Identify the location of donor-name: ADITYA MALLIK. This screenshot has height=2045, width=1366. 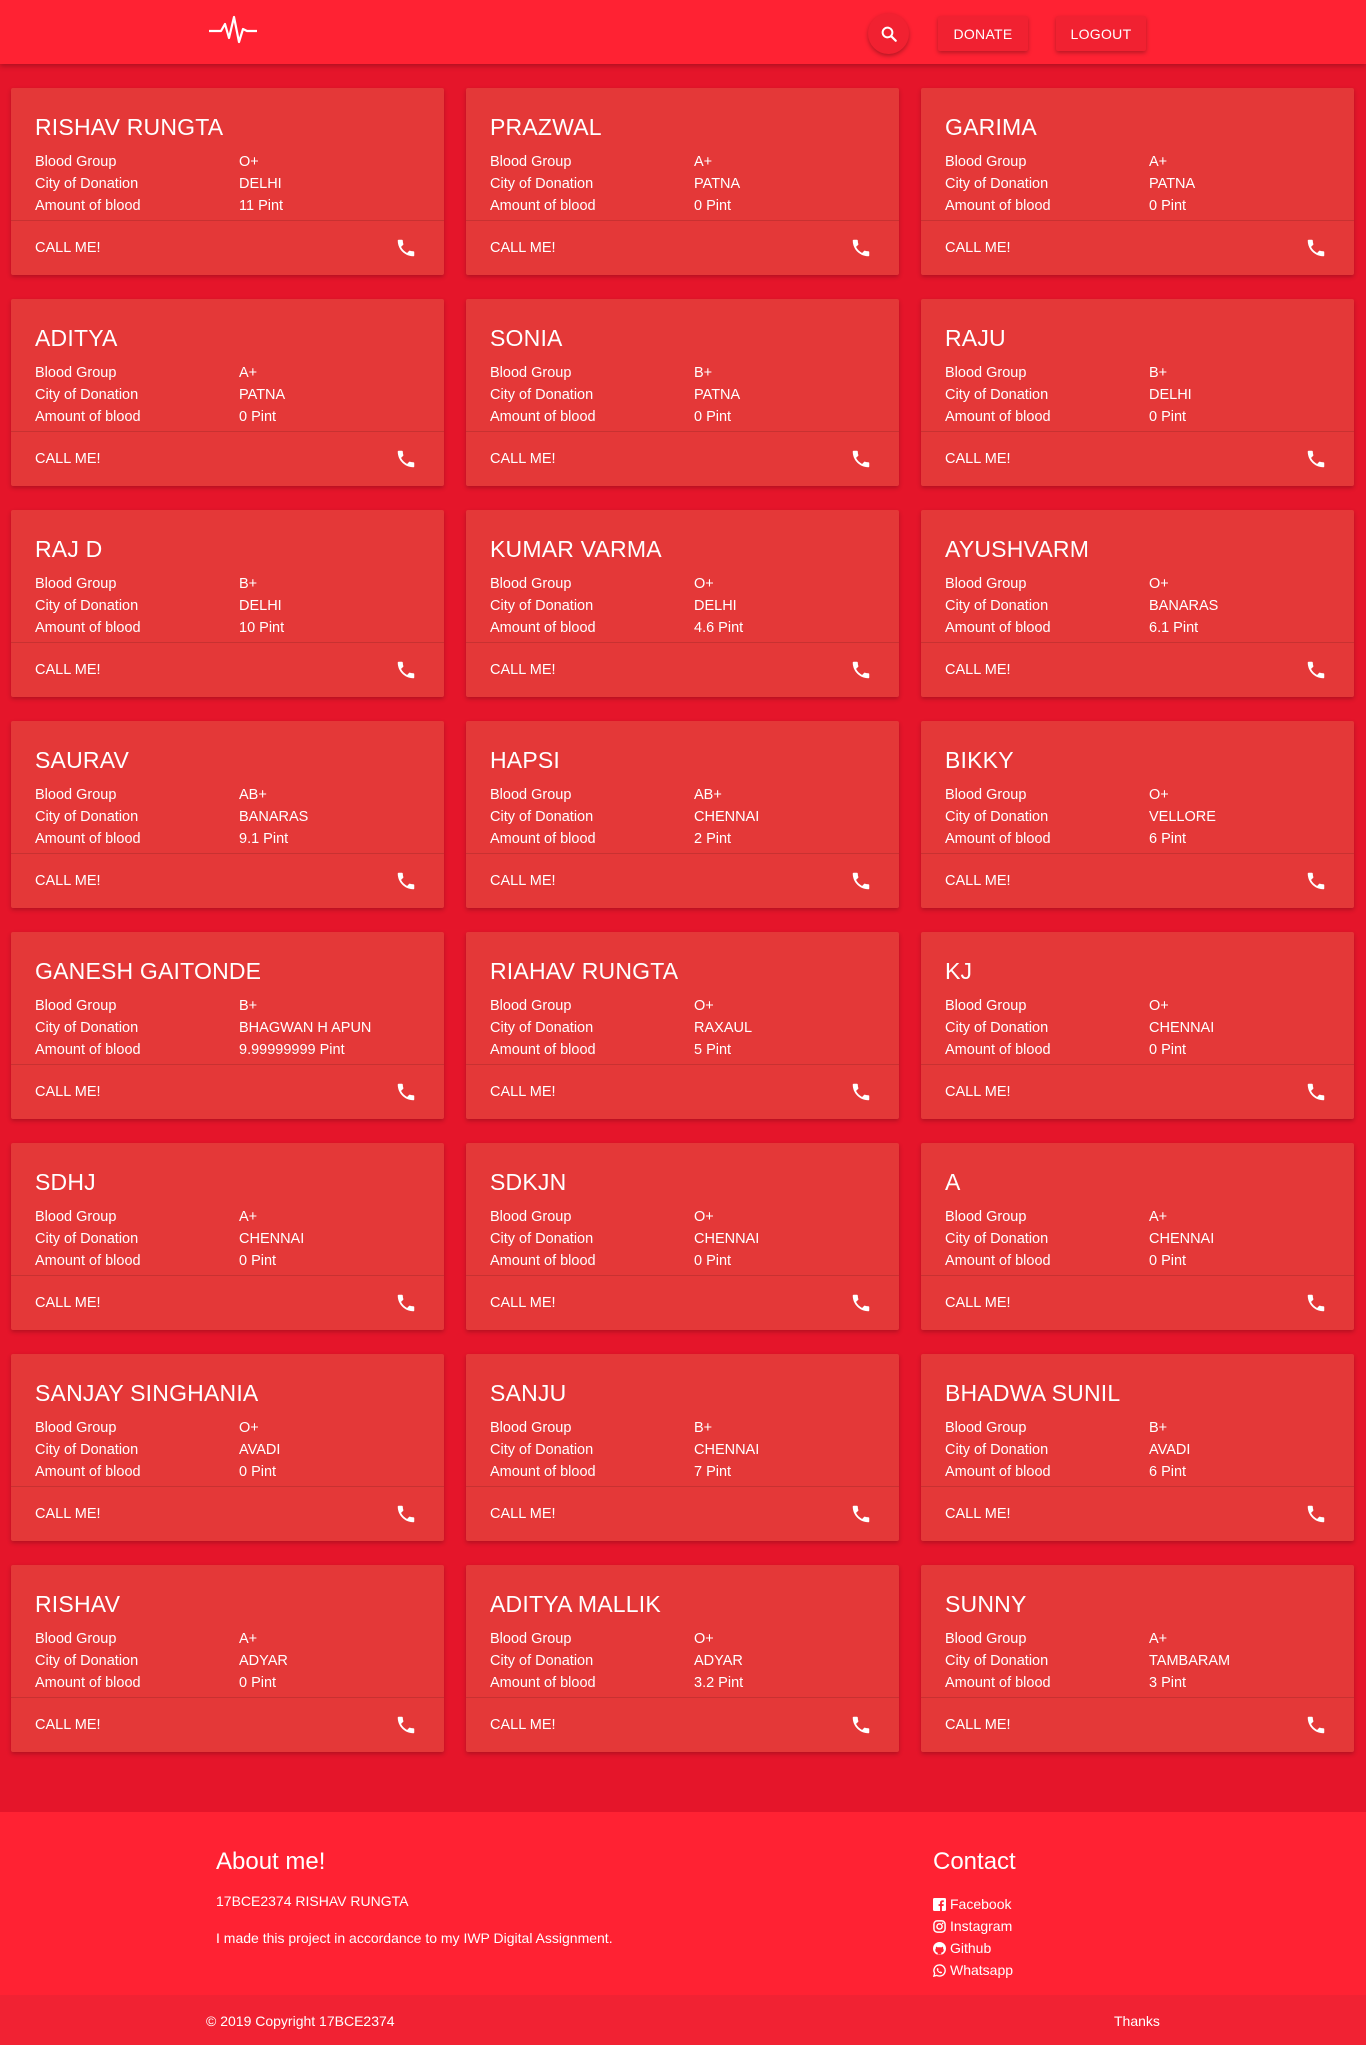
(575, 1604).